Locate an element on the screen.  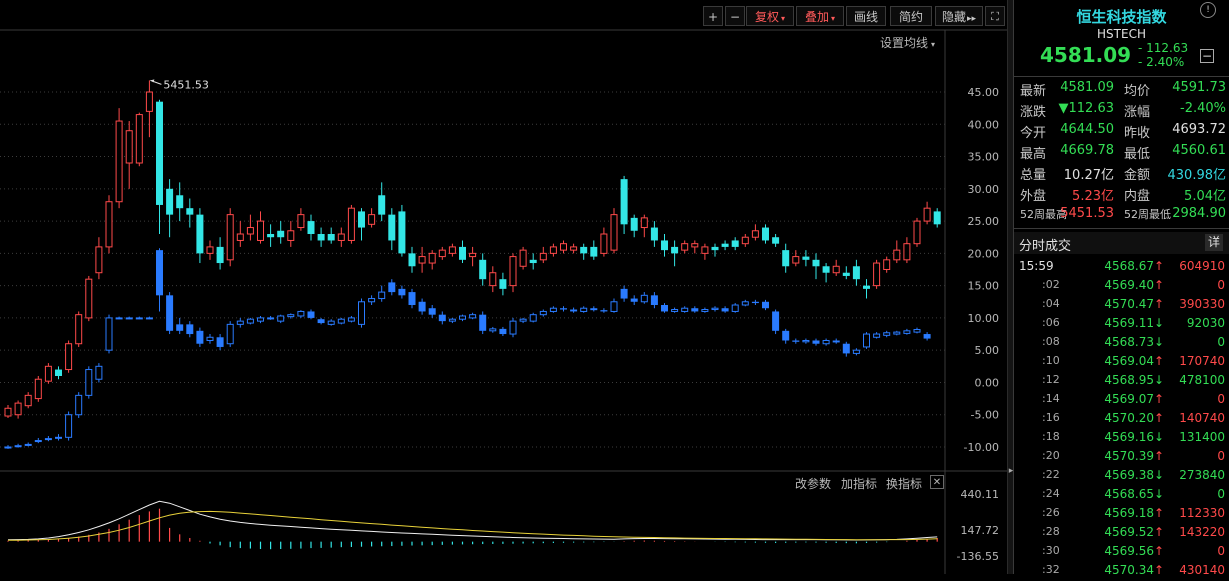
switch-indicator-button: 换指标 is located at coordinates (904, 483).